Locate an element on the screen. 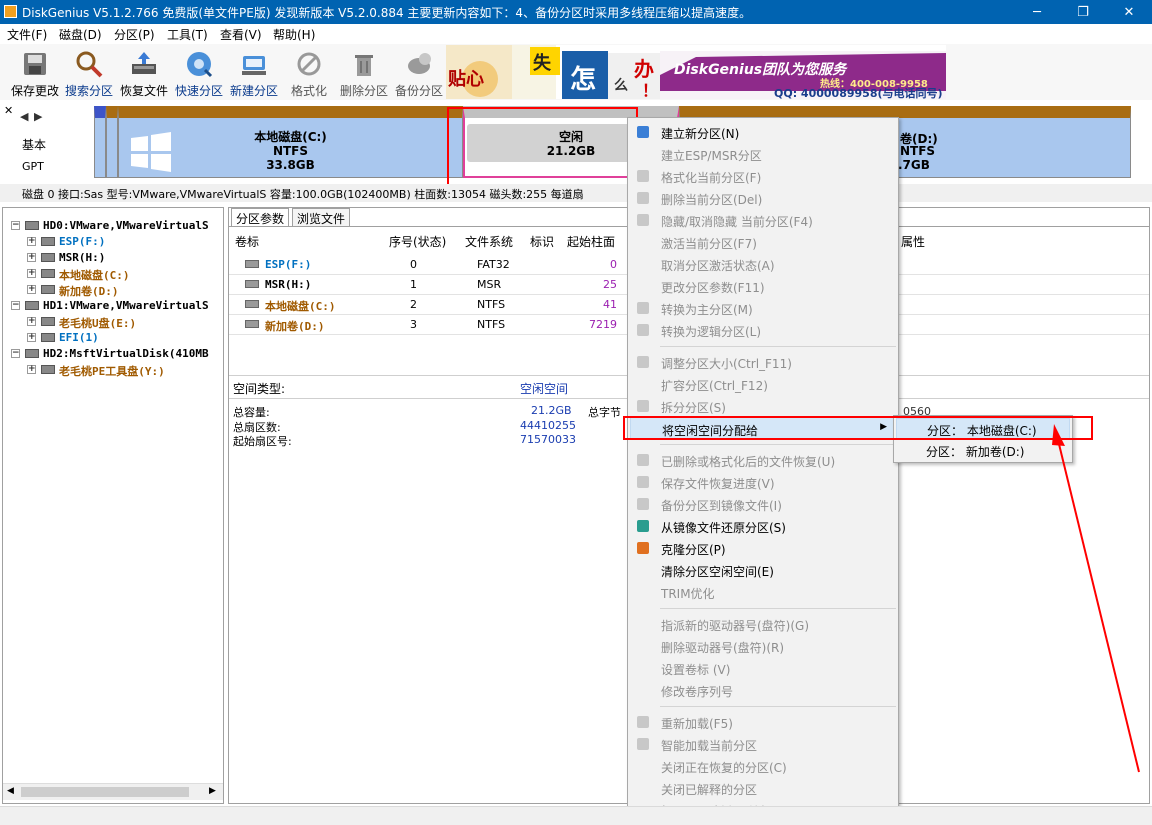  tree-node-label: HD2:MsftVirtualDisk(410MB is located at coordinates (126, 353).